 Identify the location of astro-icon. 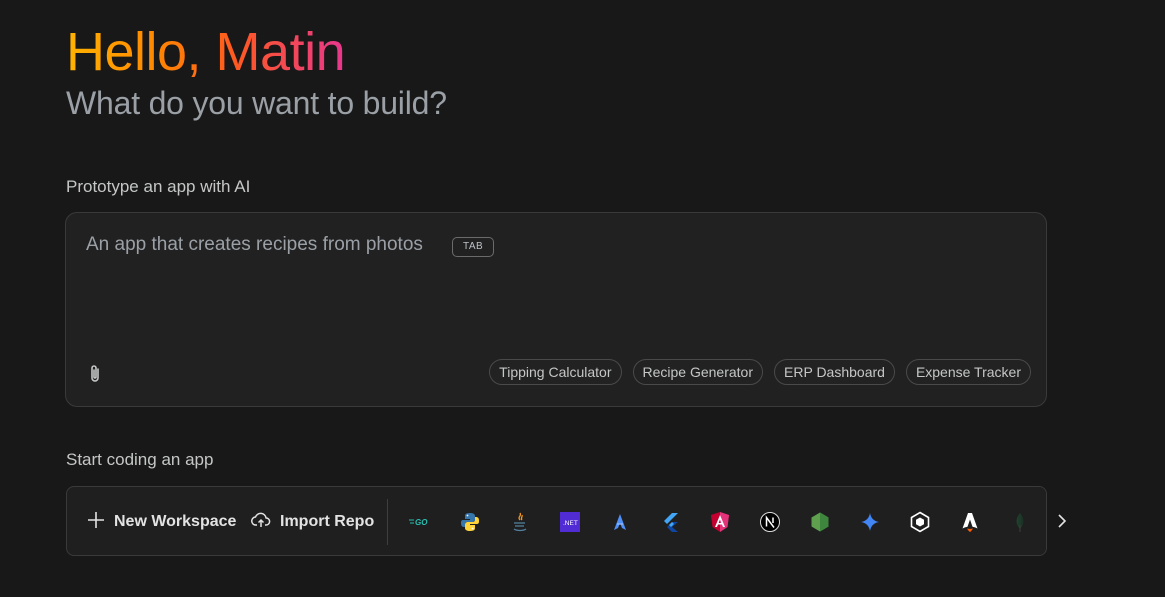
(970, 522).